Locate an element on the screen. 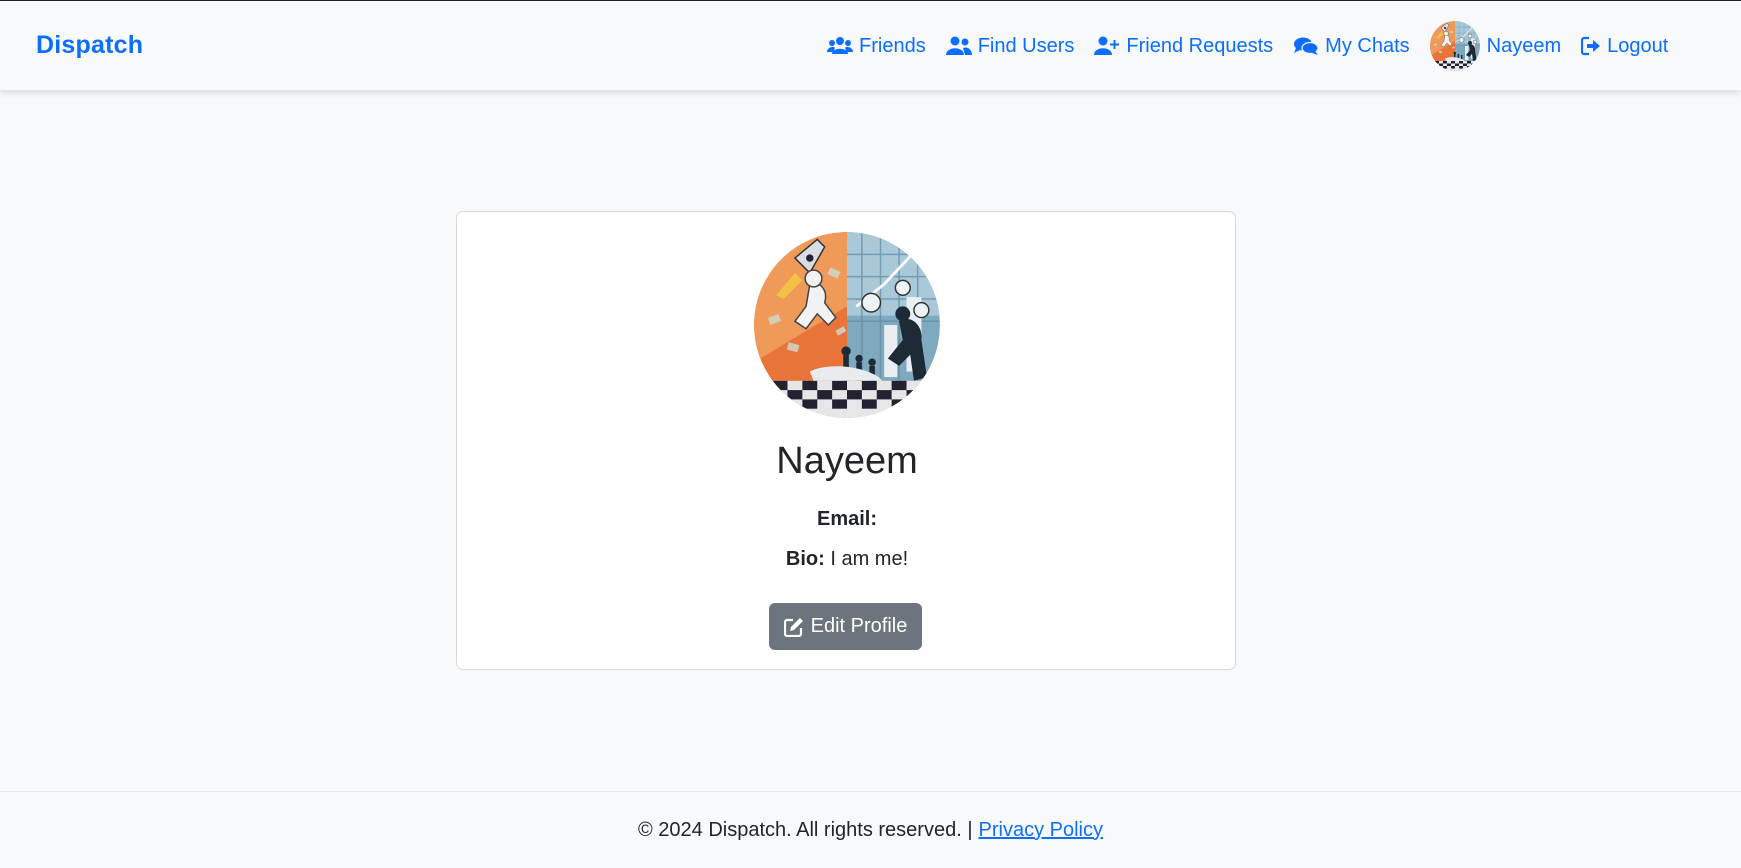  user-avatar is located at coordinates (1455, 46).